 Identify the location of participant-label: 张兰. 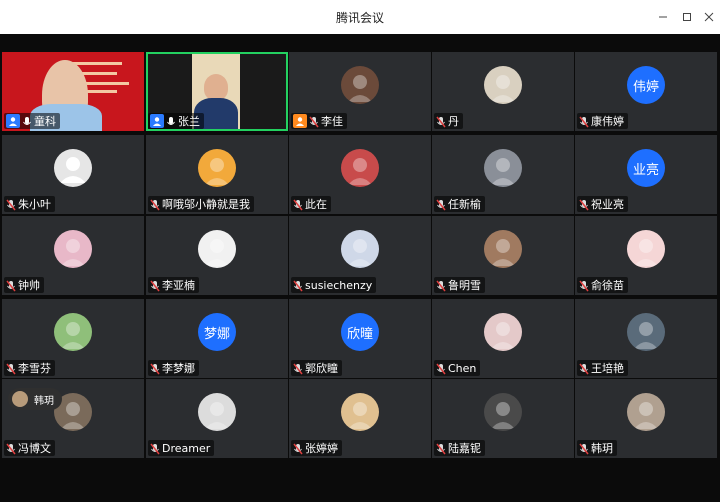
(176, 121).